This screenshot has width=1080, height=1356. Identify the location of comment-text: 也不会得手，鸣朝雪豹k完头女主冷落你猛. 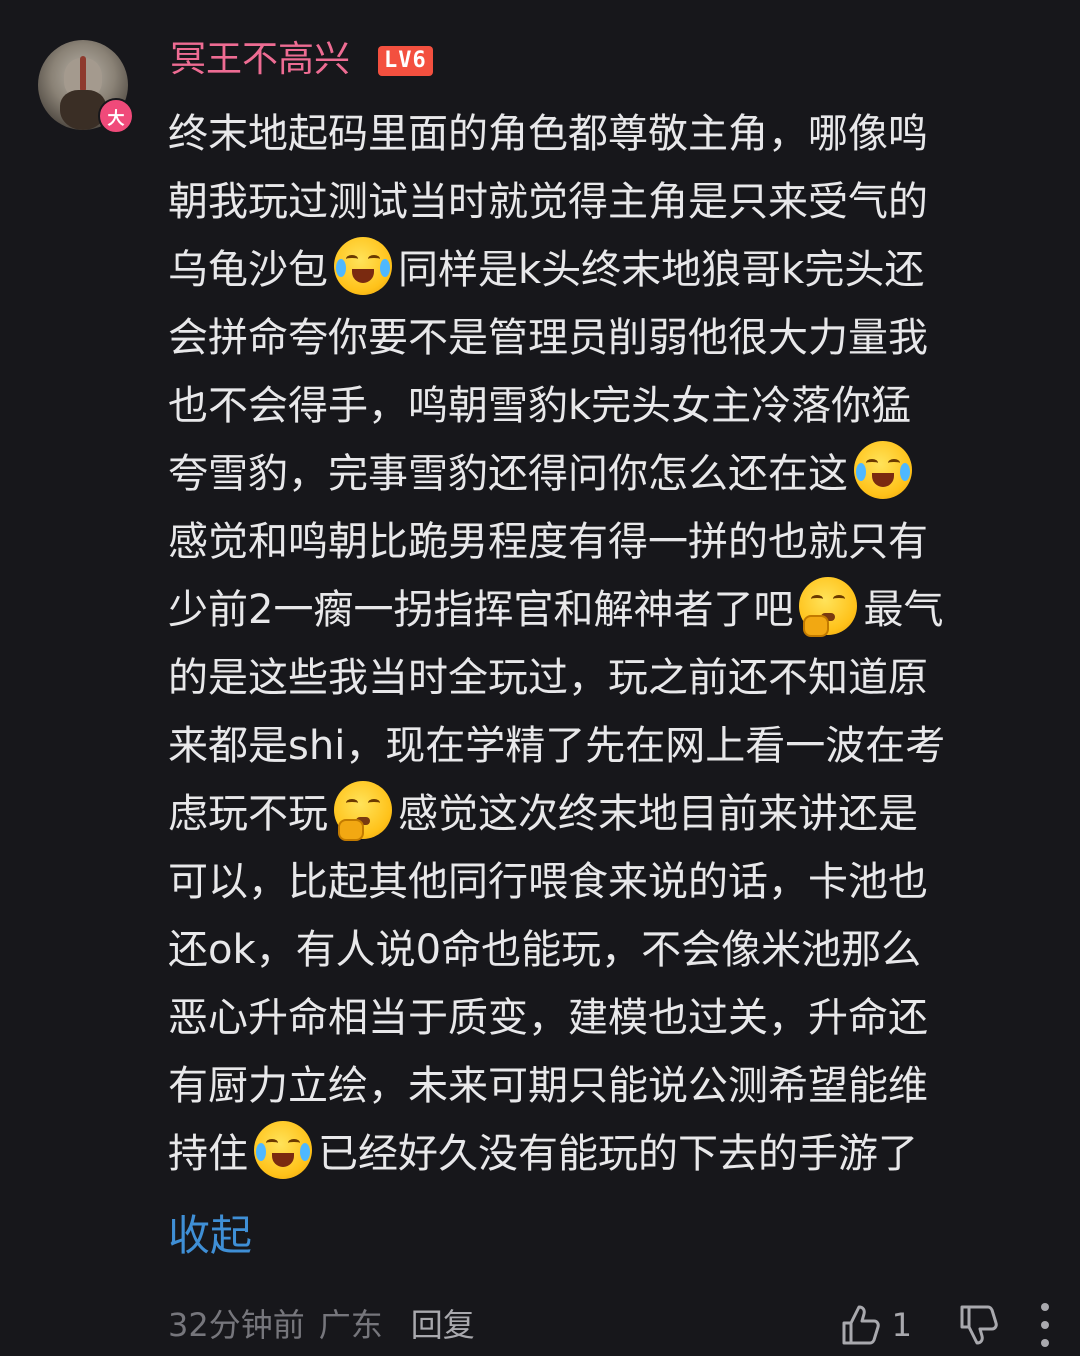
(540, 406).